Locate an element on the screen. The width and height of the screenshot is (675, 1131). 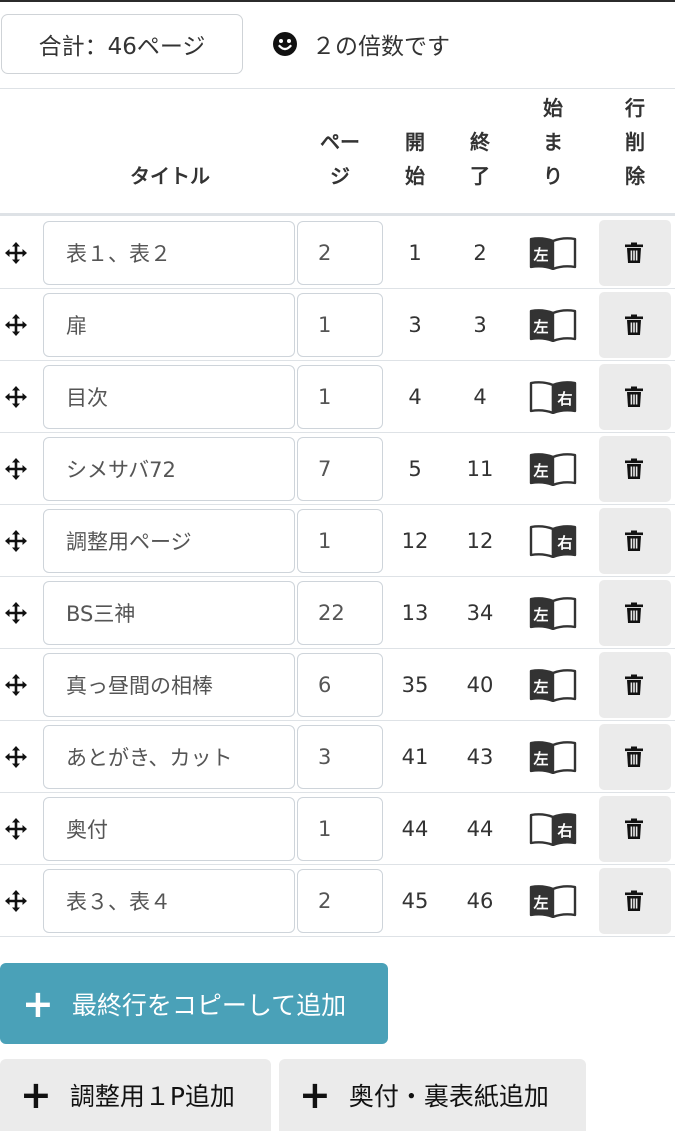
table-row: 45 46 左 is located at coordinates (337, 901).